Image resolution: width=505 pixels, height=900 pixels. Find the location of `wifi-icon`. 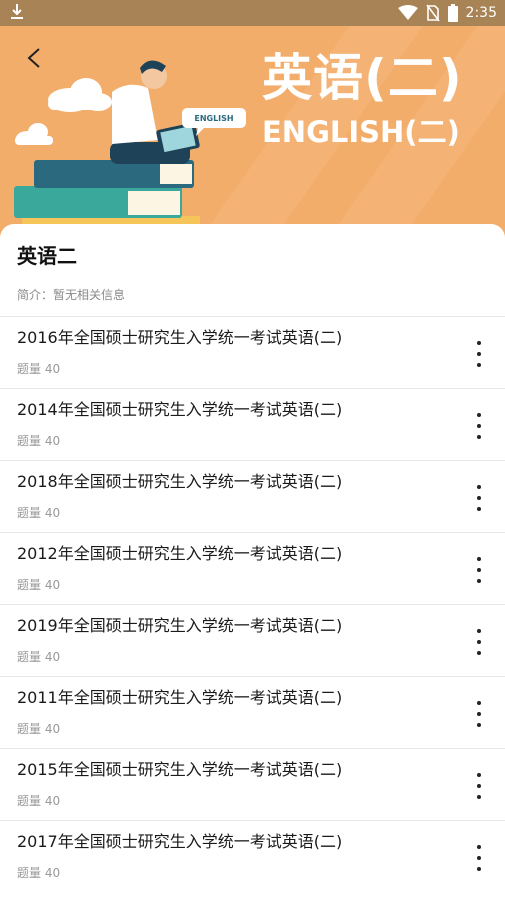

wifi-icon is located at coordinates (407, 12).